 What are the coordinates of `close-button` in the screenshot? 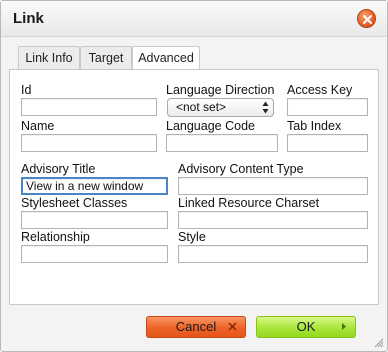 It's located at (366, 18).